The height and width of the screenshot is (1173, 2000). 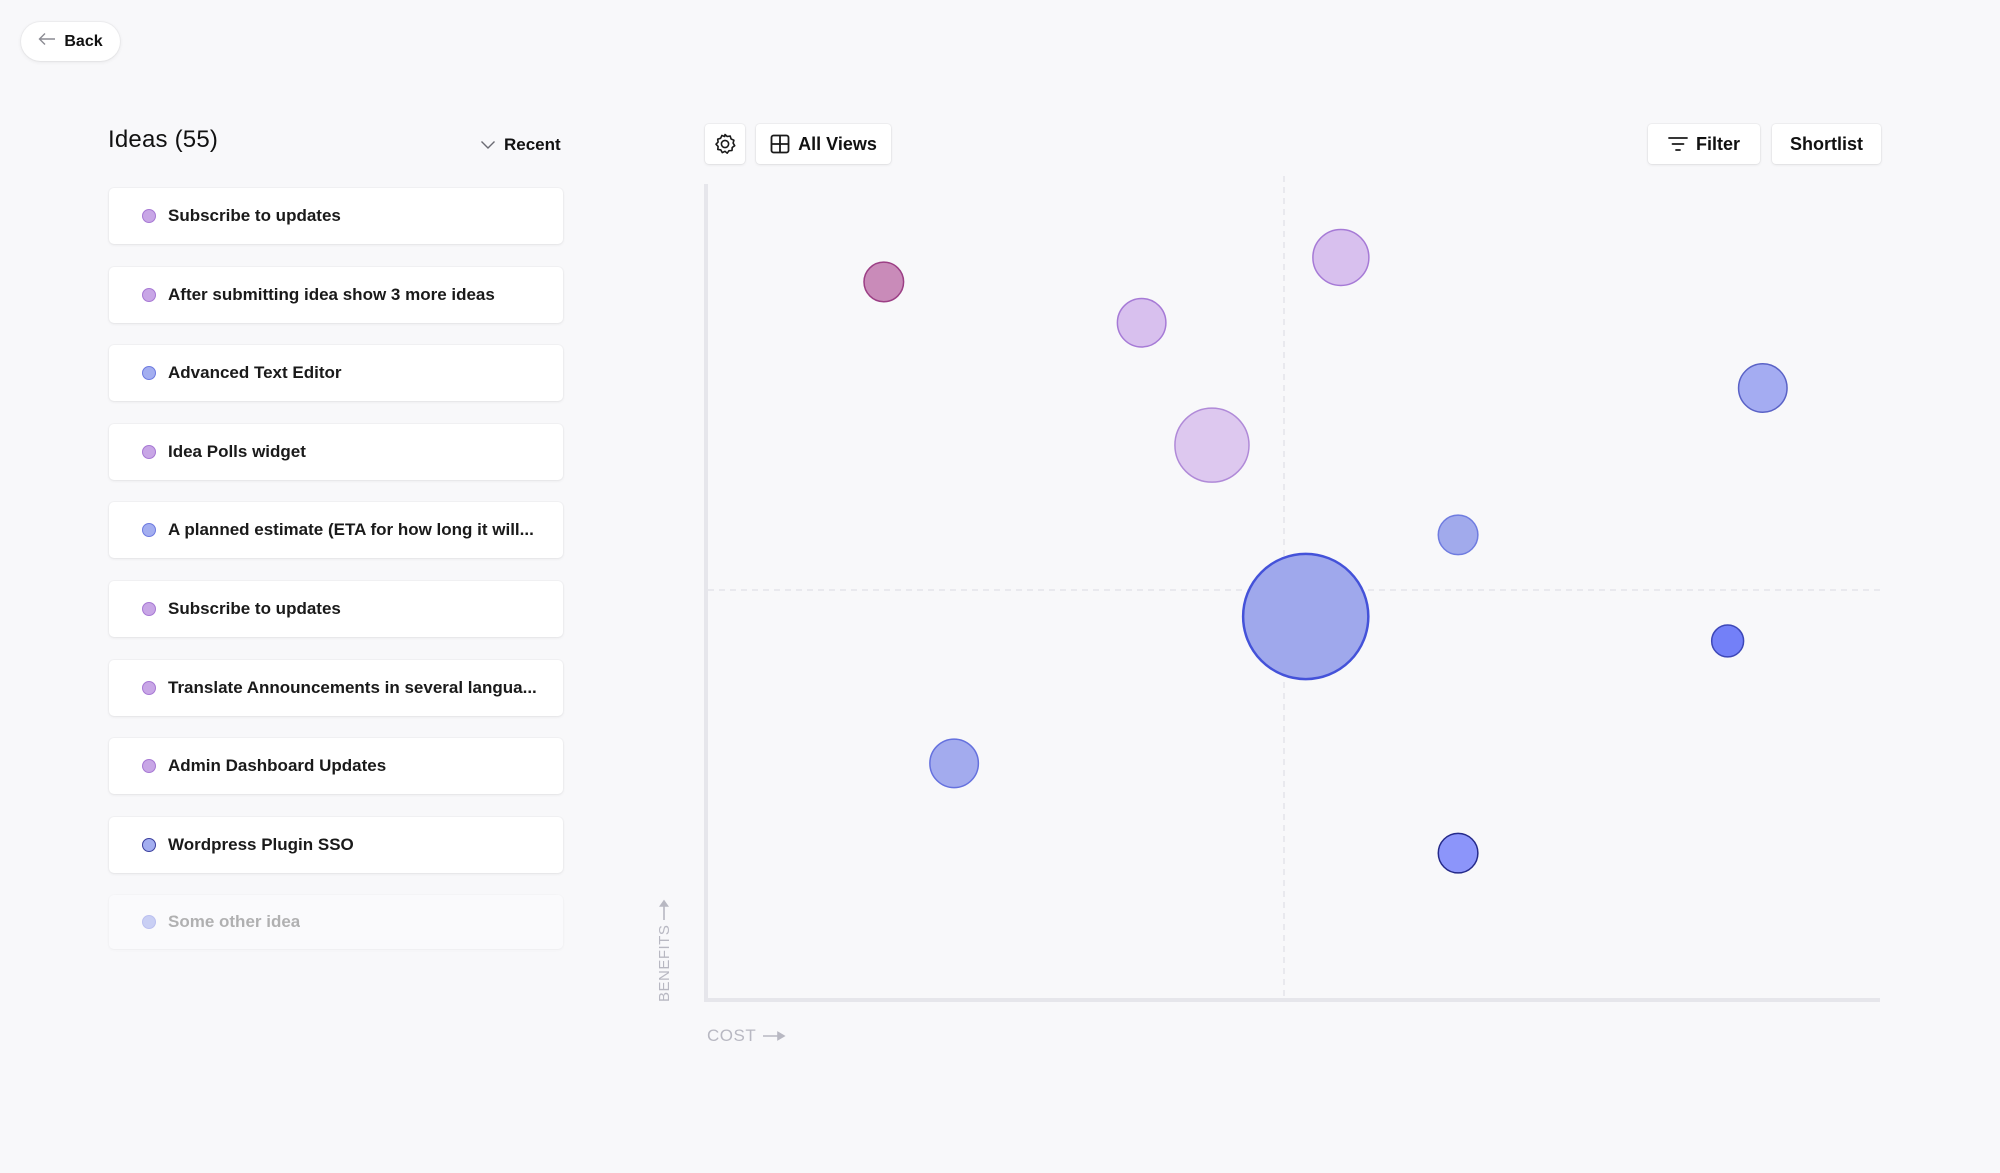 What do you see at coordinates (163, 139) in the screenshot?
I see `ideas-panel-title: Ideas (55)` at bounding box center [163, 139].